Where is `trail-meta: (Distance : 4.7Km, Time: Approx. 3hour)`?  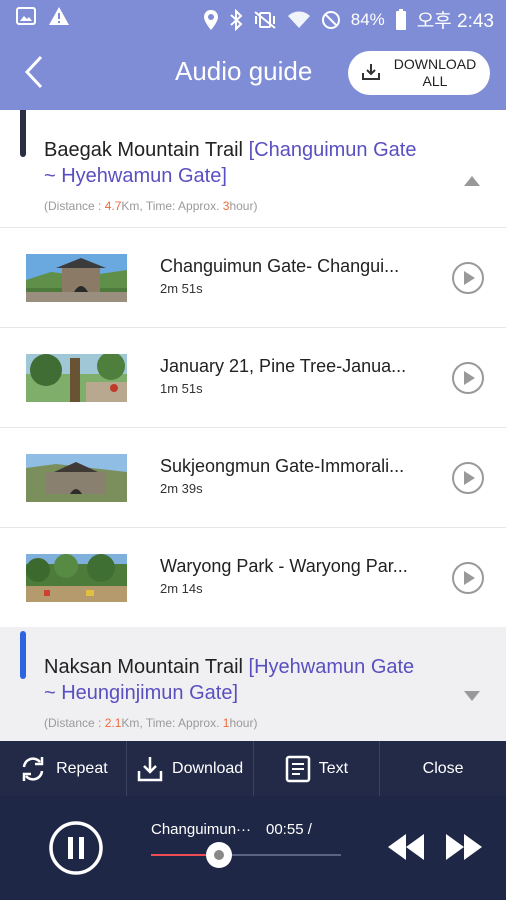
trail-meta: (Distance : 4.7Km, Time: Approx. 3hour) is located at coordinates (150, 206).